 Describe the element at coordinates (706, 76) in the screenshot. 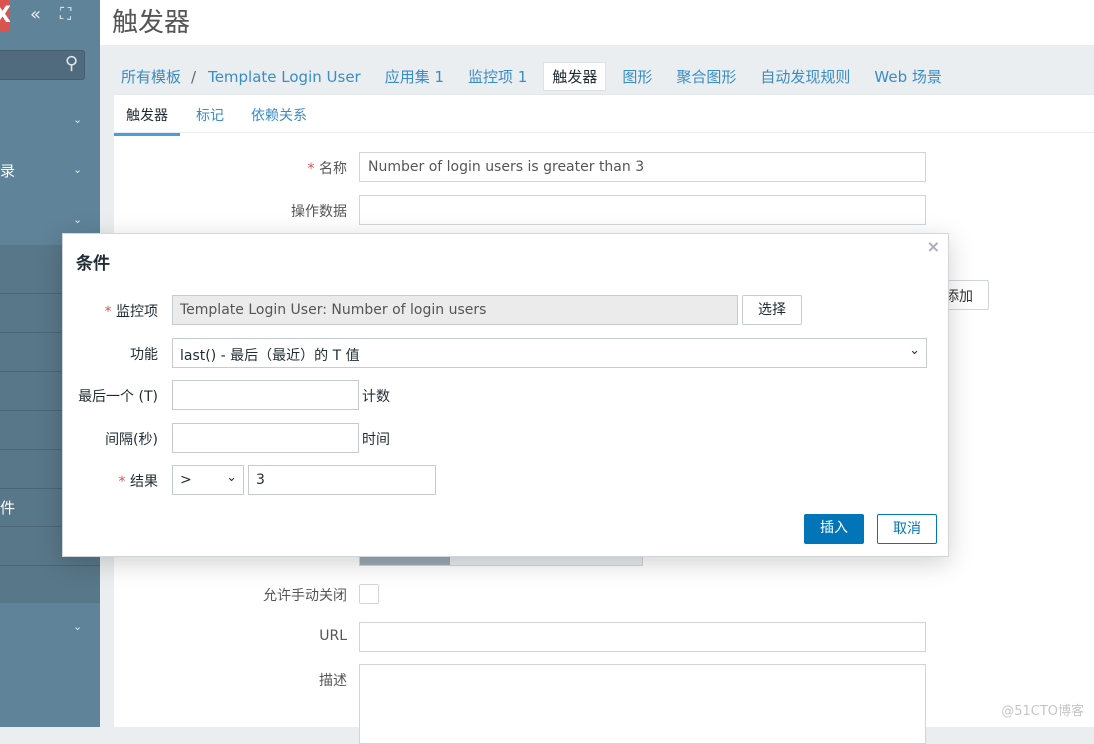

I see `nav-screens: 聚合图形` at that location.